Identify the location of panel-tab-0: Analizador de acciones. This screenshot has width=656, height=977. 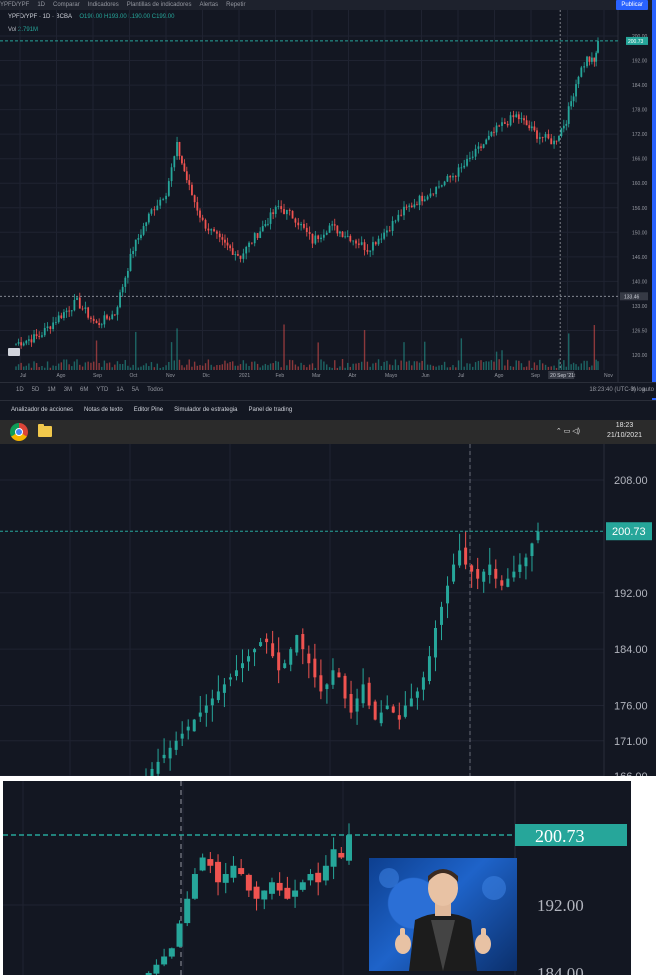
(42, 410).